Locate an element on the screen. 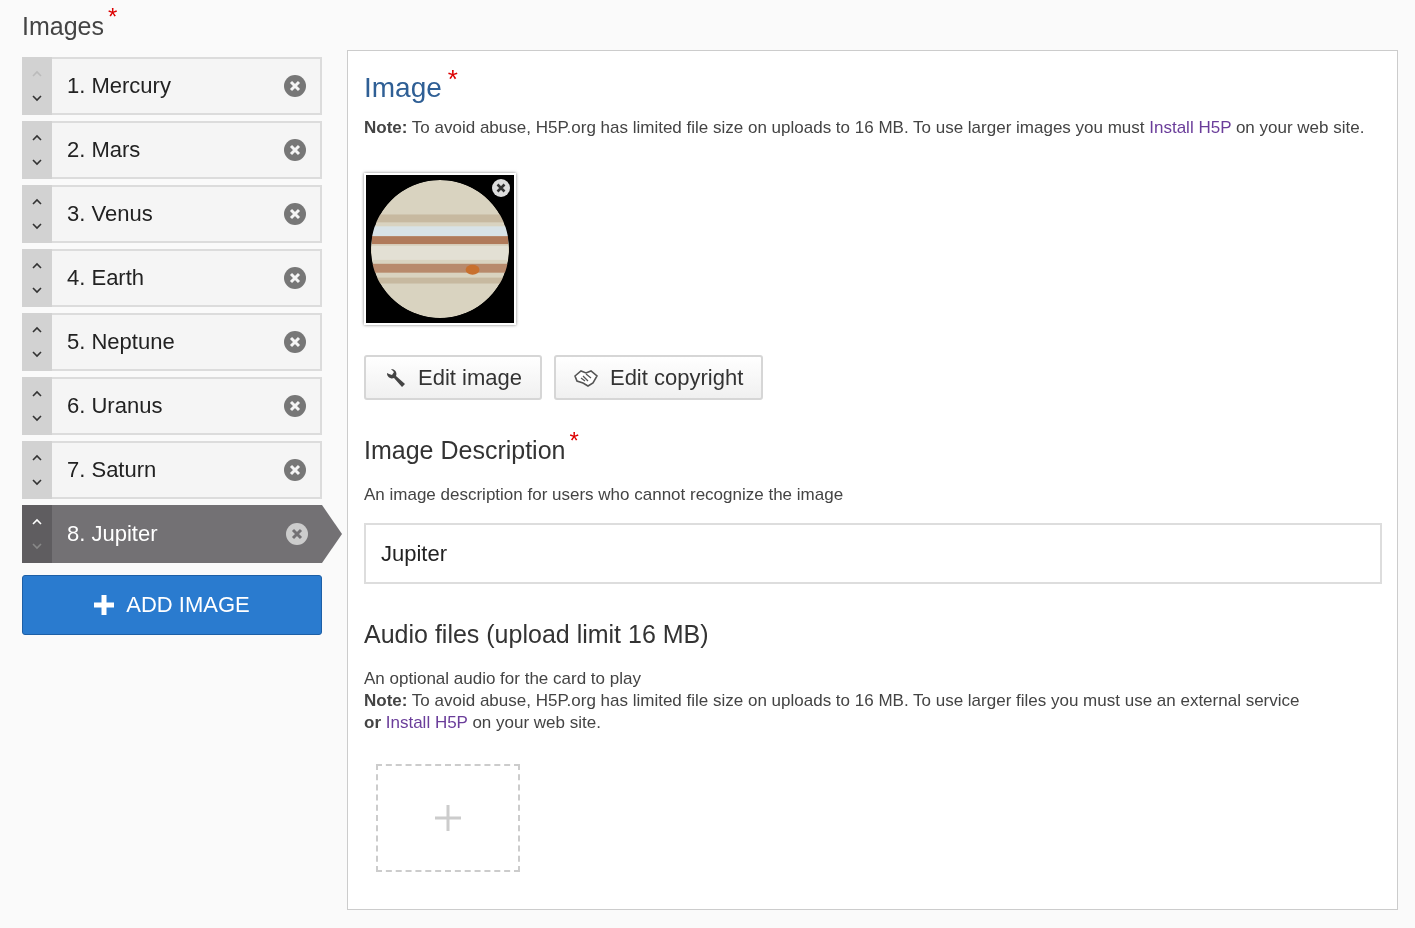  edit-image-button: Edit image is located at coordinates (453, 377).